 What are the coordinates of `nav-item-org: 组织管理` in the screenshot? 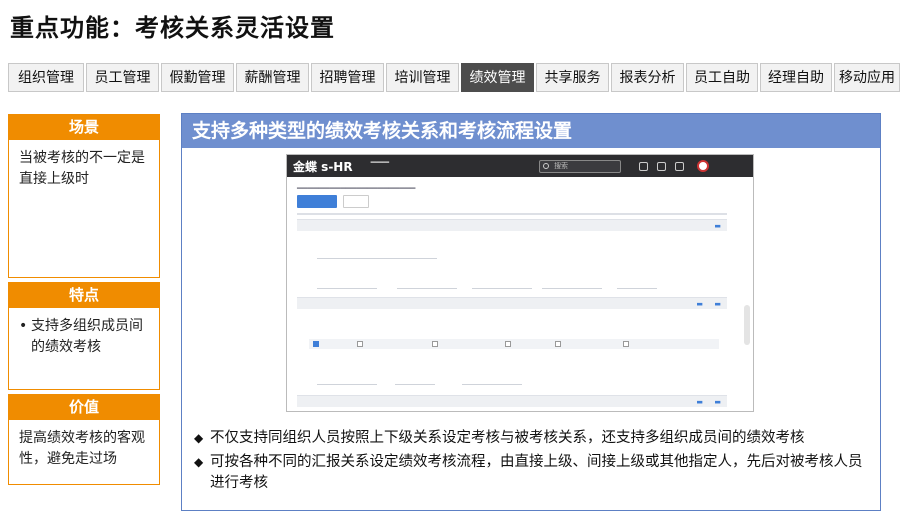 It's located at (46, 77).